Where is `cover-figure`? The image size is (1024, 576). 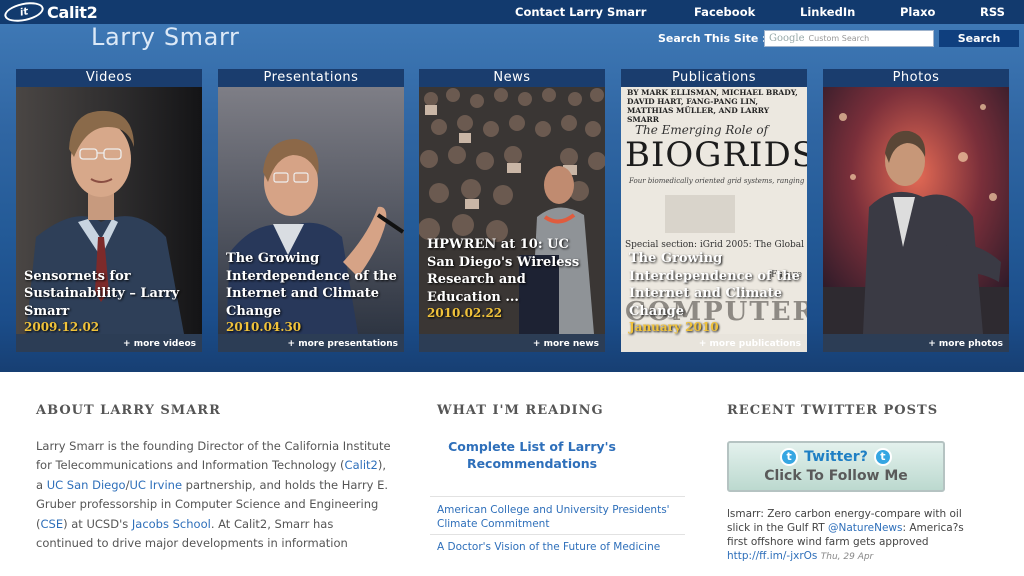 cover-figure is located at coordinates (700, 214).